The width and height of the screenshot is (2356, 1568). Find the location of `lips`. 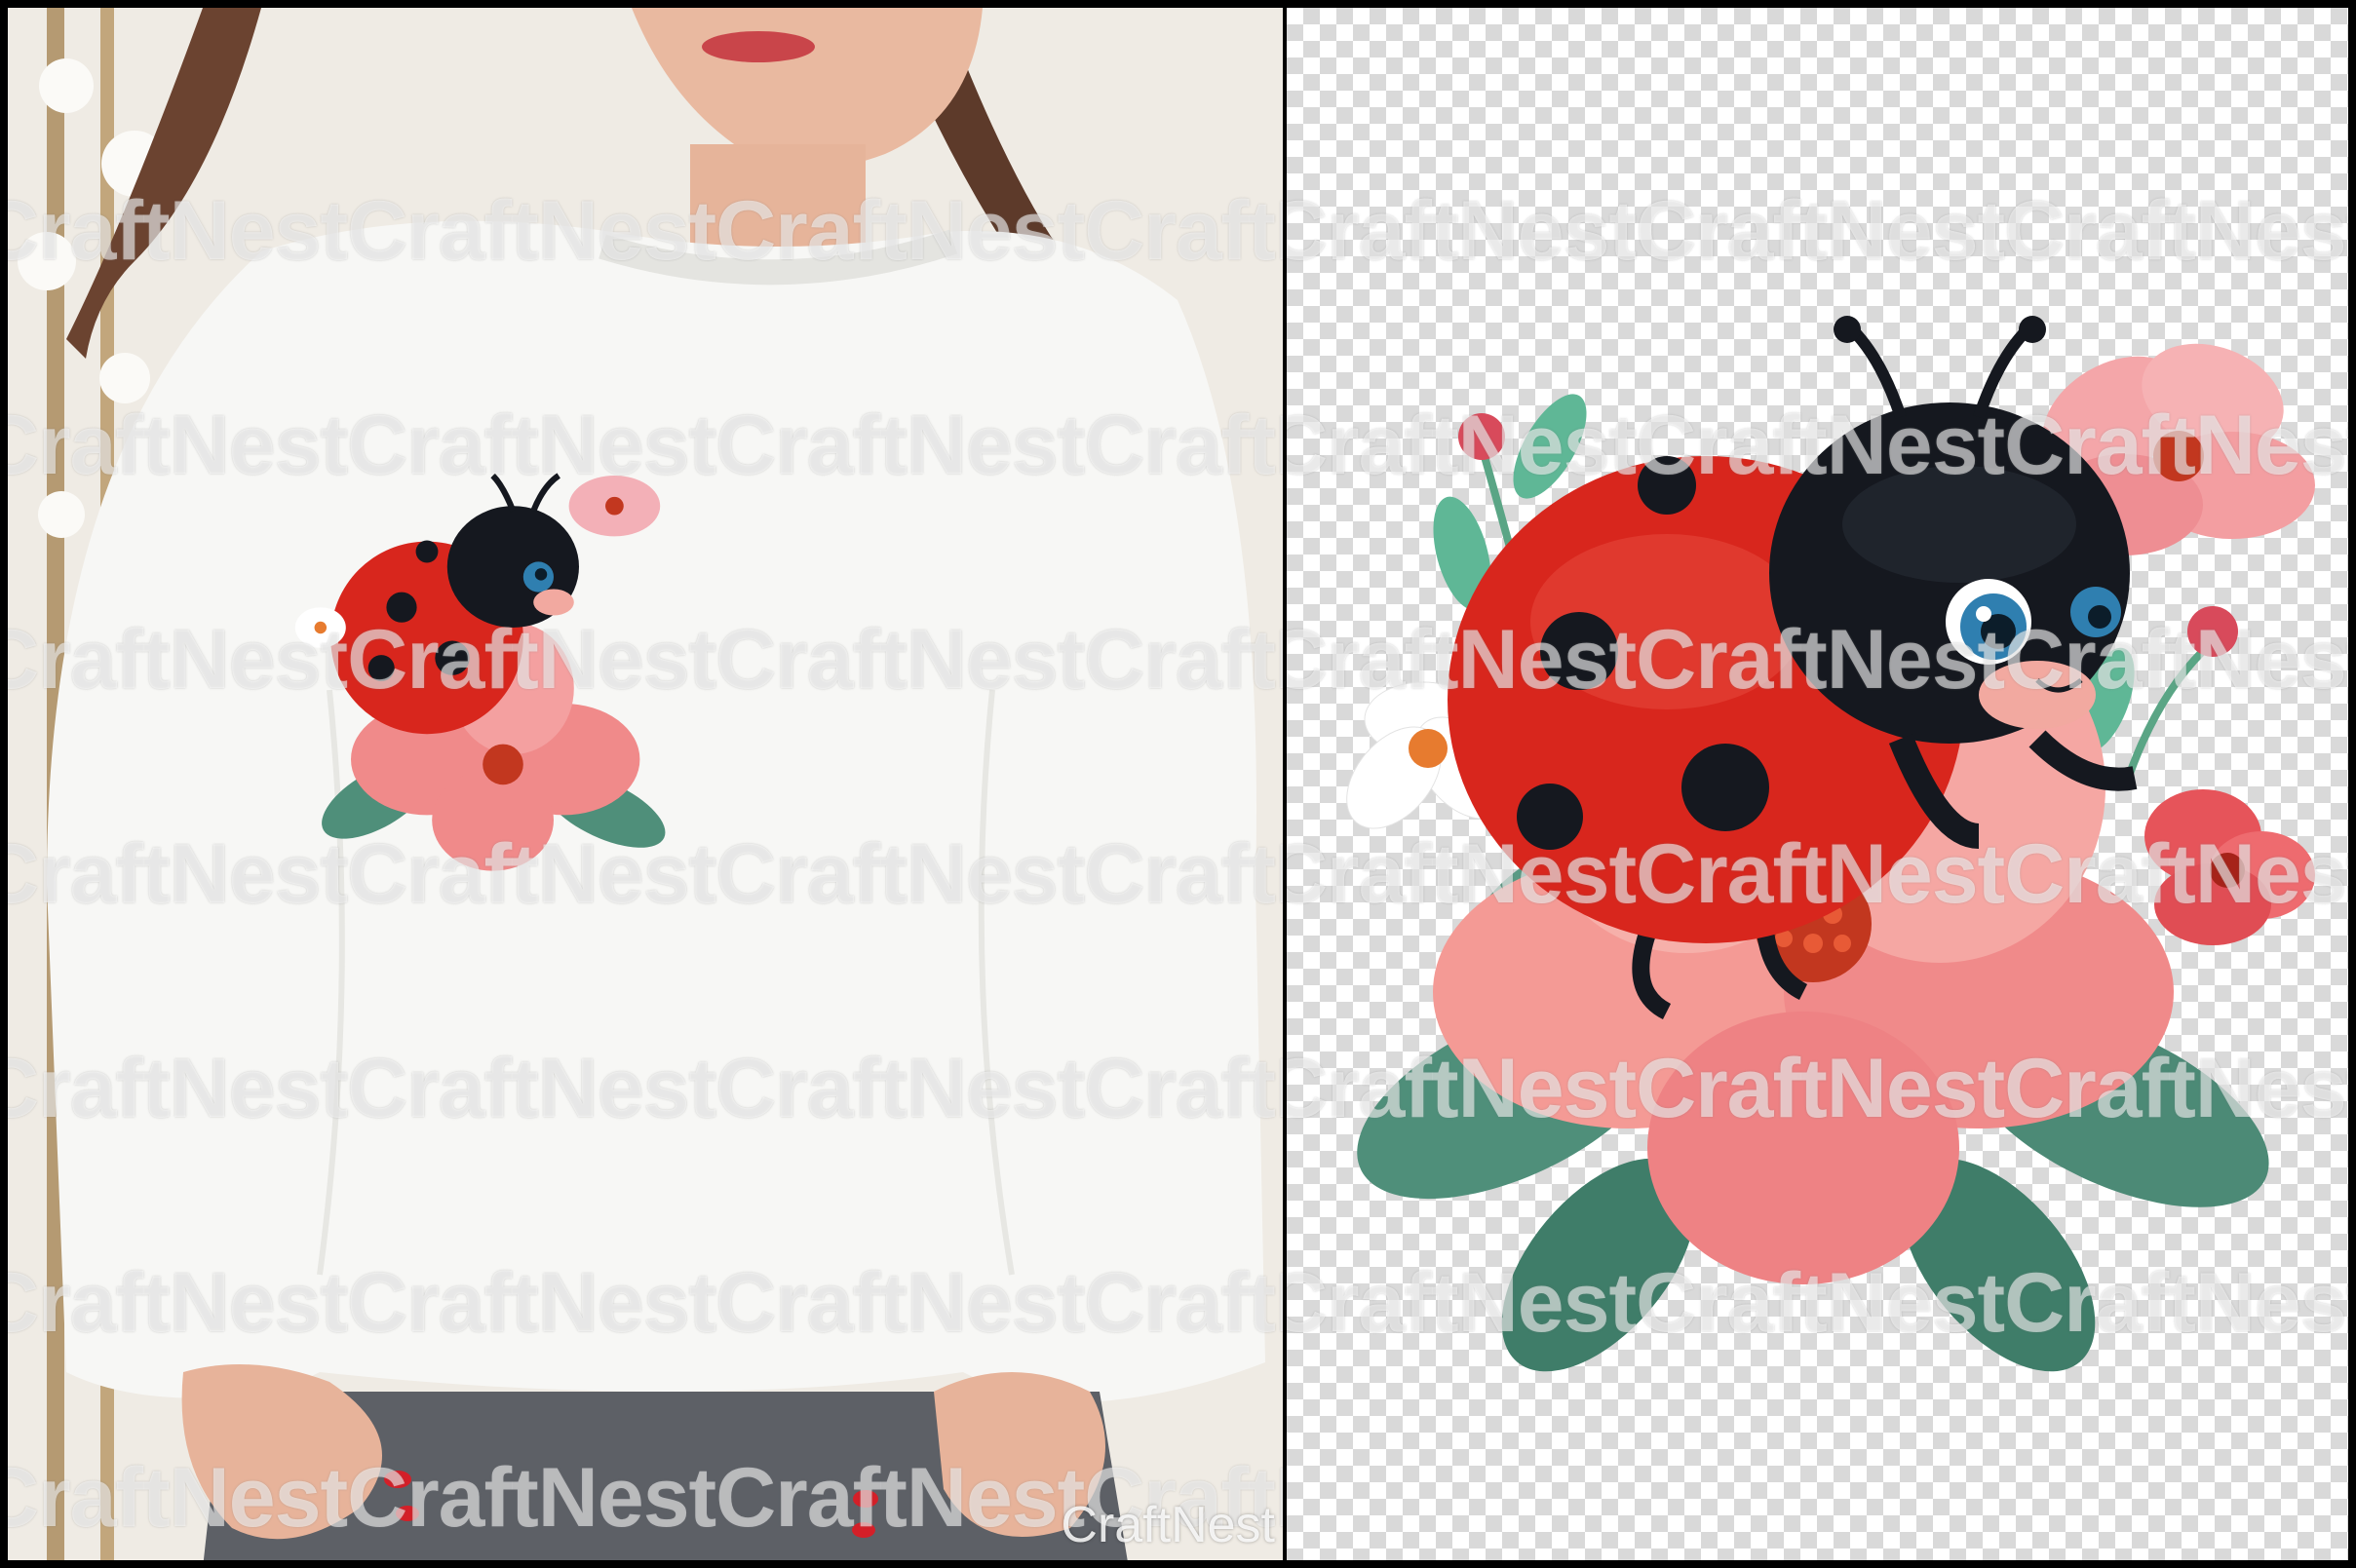

lips is located at coordinates (759, 46).